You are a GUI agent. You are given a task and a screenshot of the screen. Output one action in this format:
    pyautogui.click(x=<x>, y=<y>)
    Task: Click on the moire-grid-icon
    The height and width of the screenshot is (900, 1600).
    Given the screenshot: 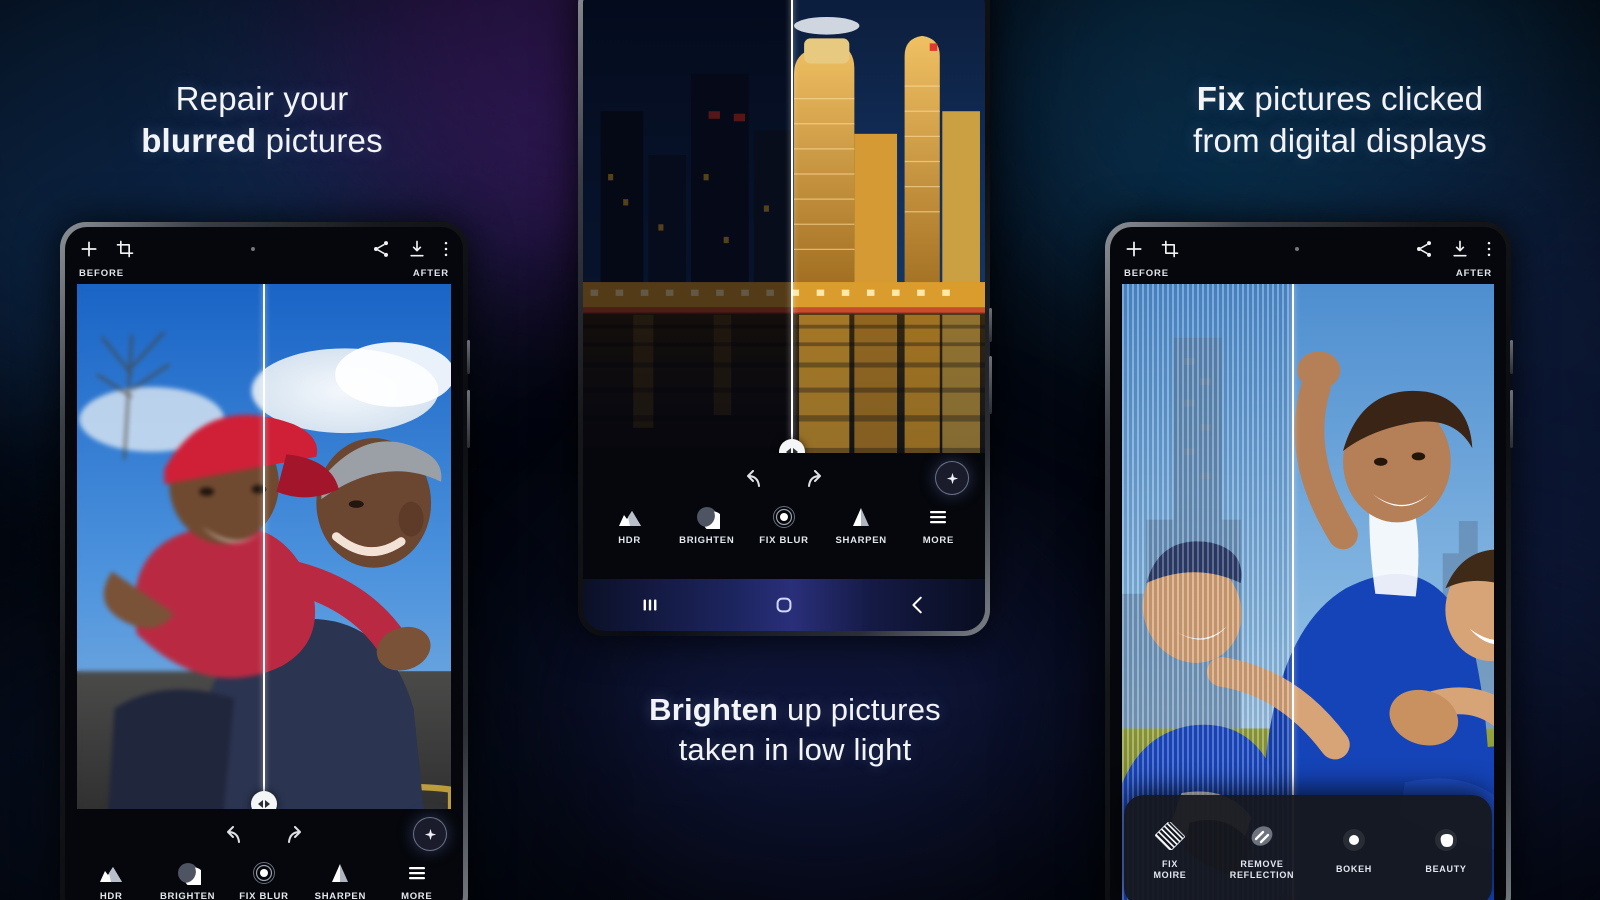 What is the action you would take?
    pyautogui.click(x=1170, y=836)
    